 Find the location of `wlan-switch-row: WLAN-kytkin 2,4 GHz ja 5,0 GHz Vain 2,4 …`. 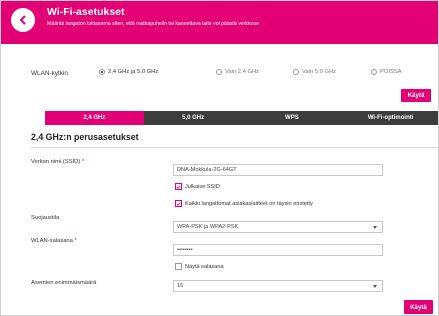

wlan-switch-row: WLAN-kytkin 2,4 GHz ja 5,0 GHz Vain 2,4 … is located at coordinates (219, 75).